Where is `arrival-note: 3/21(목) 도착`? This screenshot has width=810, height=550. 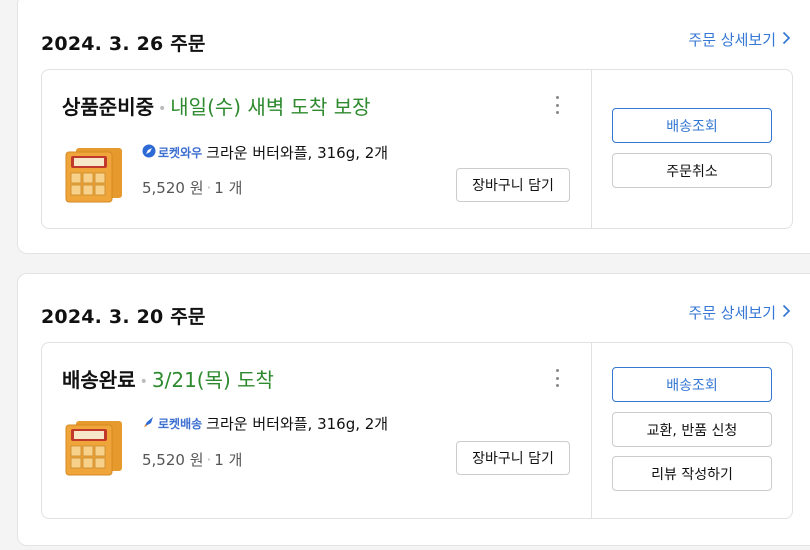
arrival-note: 3/21(목) 도착 is located at coordinates (212, 380).